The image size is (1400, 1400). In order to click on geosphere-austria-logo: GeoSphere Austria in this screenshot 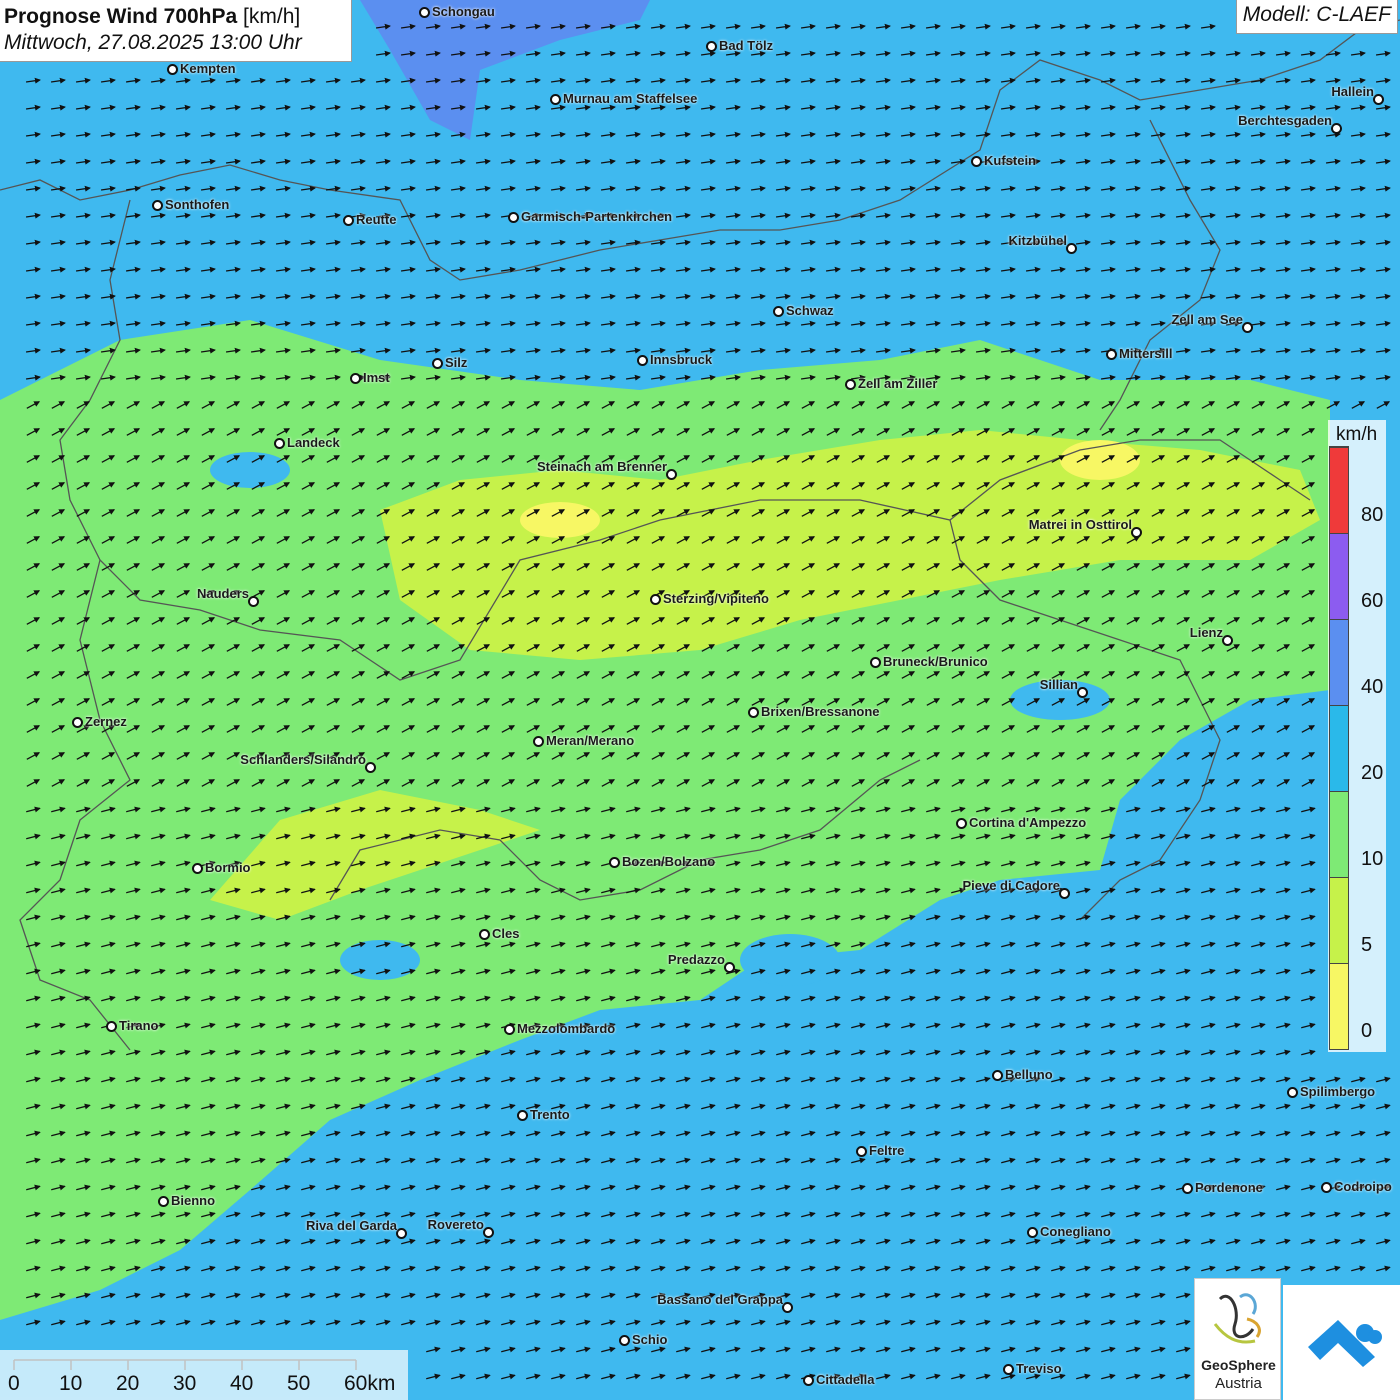, I will do `click(1237, 1339)`.